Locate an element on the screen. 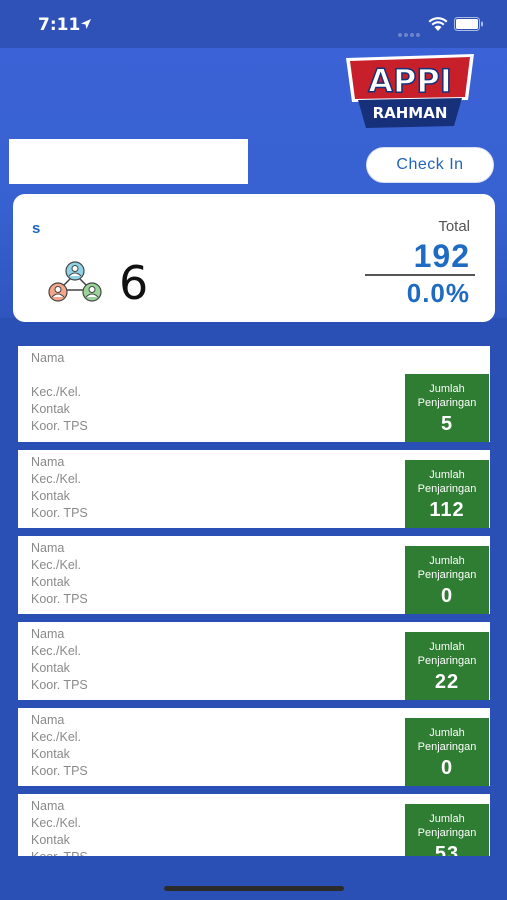 This screenshot has width=507, height=900. badge-value: 112 is located at coordinates (447, 510).